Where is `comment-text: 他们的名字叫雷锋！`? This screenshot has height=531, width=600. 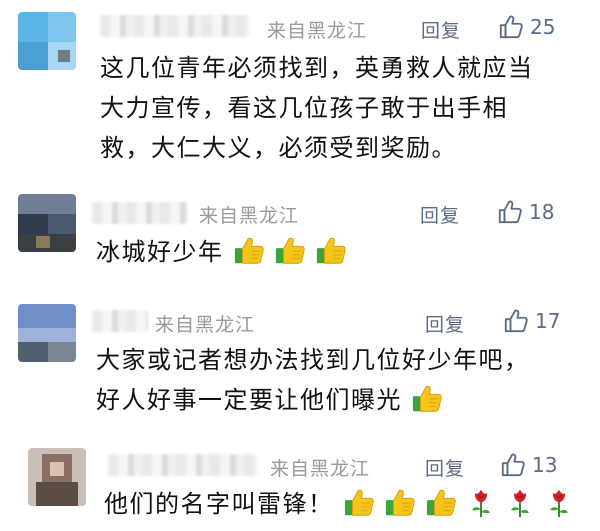
comment-text: 他们的名字叫雷锋！ is located at coordinates (339, 504).